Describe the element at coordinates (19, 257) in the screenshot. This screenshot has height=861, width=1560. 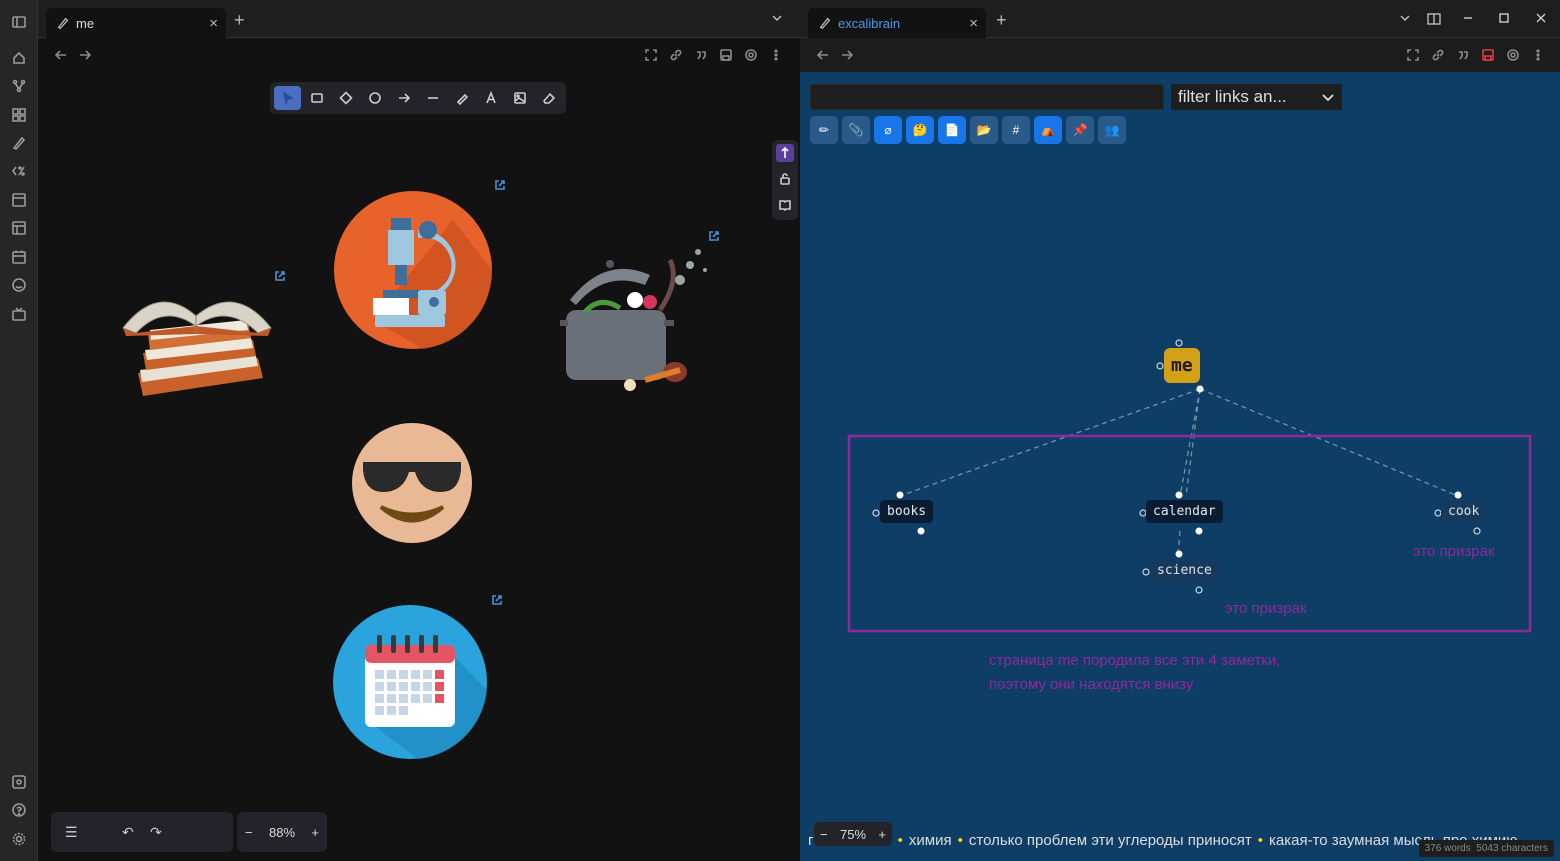
I see `calendar-icon` at that location.